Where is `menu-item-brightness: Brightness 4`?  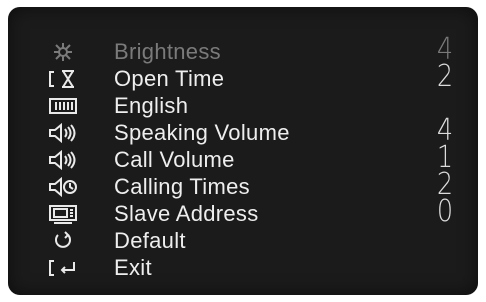
menu-item-brightness: Brightness 4 is located at coordinates (243, 50).